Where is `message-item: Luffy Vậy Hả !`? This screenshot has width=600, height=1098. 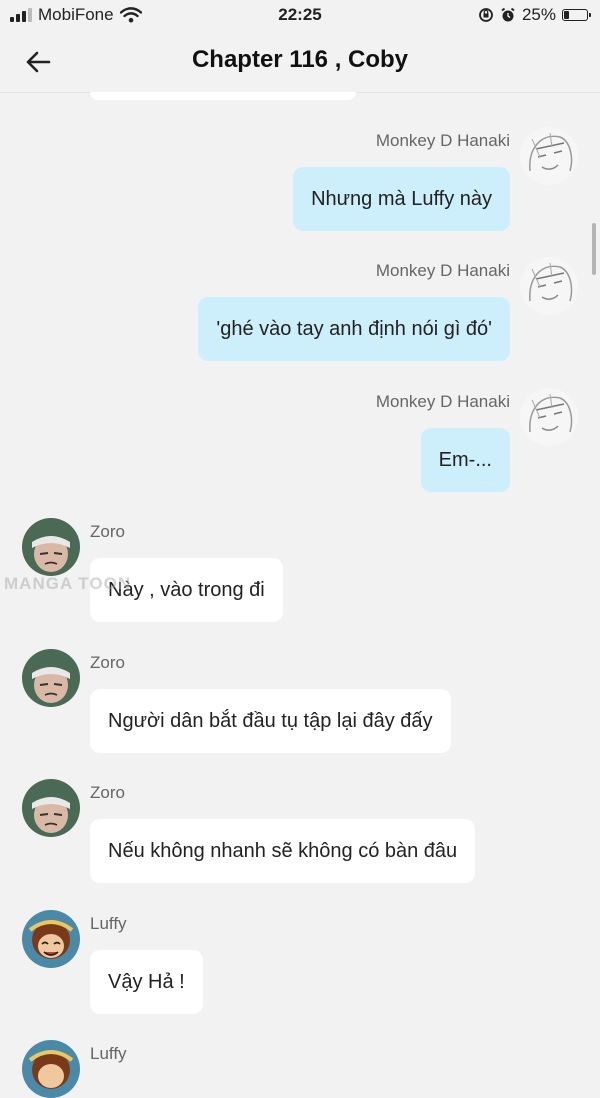 message-item: Luffy Vậy Hả ! is located at coordinates (300, 962).